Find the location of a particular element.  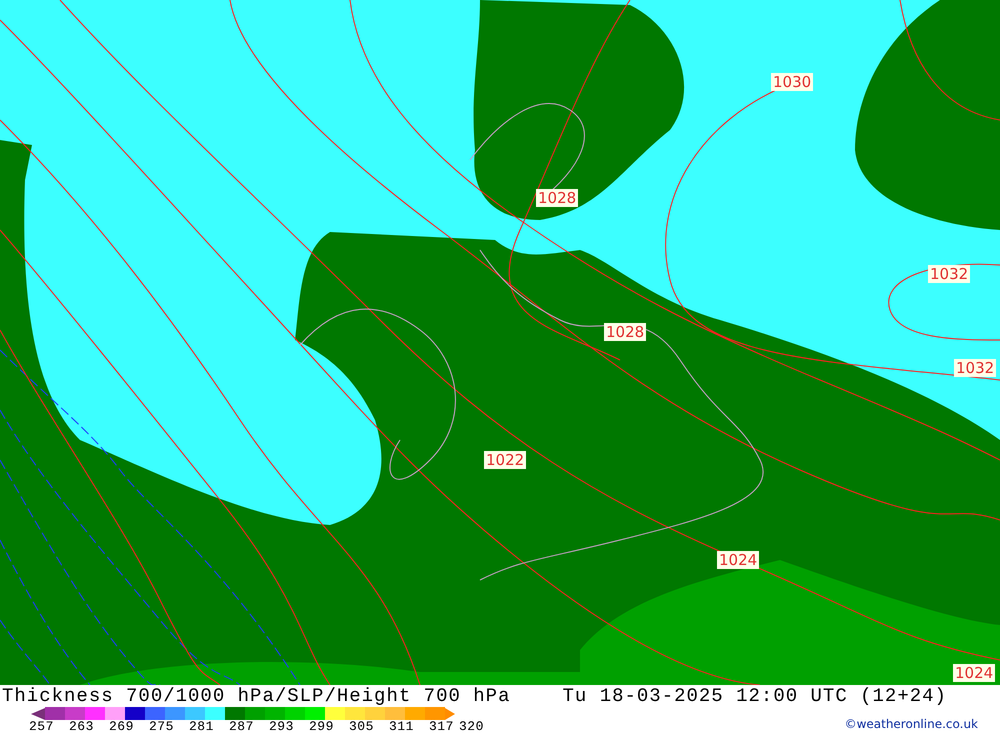

chart-title: Thickness 700/1000 hPa/SLP/Height 700 hPa is located at coordinates (256, 696).